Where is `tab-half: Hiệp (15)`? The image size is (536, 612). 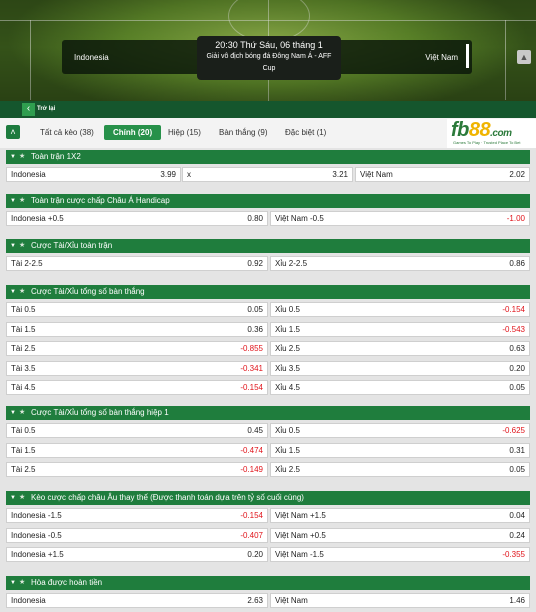
tab-half: Hiệp (15) is located at coordinates (184, 132).